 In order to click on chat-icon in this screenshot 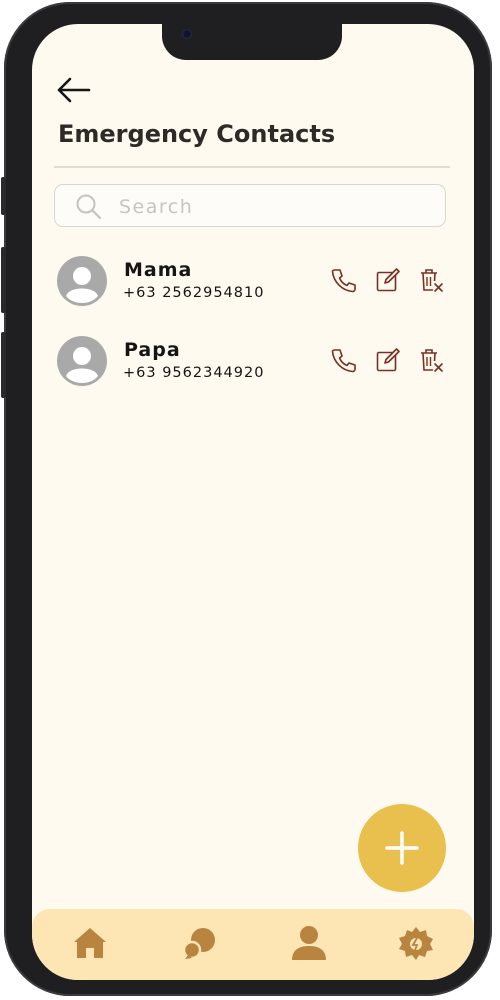, I will do `click(200, 943)`.